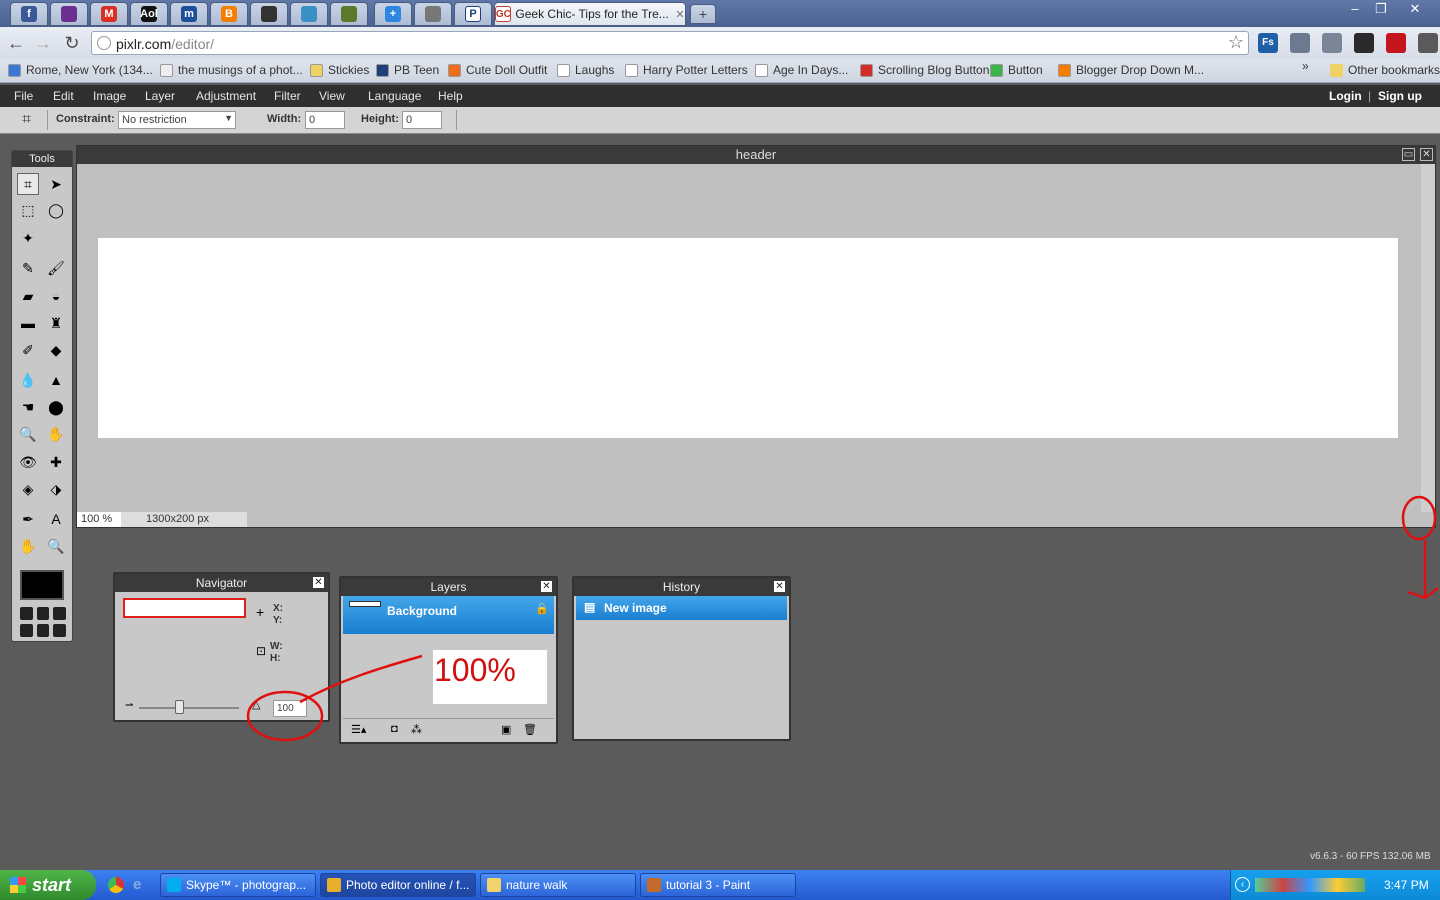 This screenshot has width=1440, height=900. Describe the element at coordinates (1370, 856) in the screenshot. I see `version-info: v6.6.3 - 60 FPS 132.06 MB` at that location.